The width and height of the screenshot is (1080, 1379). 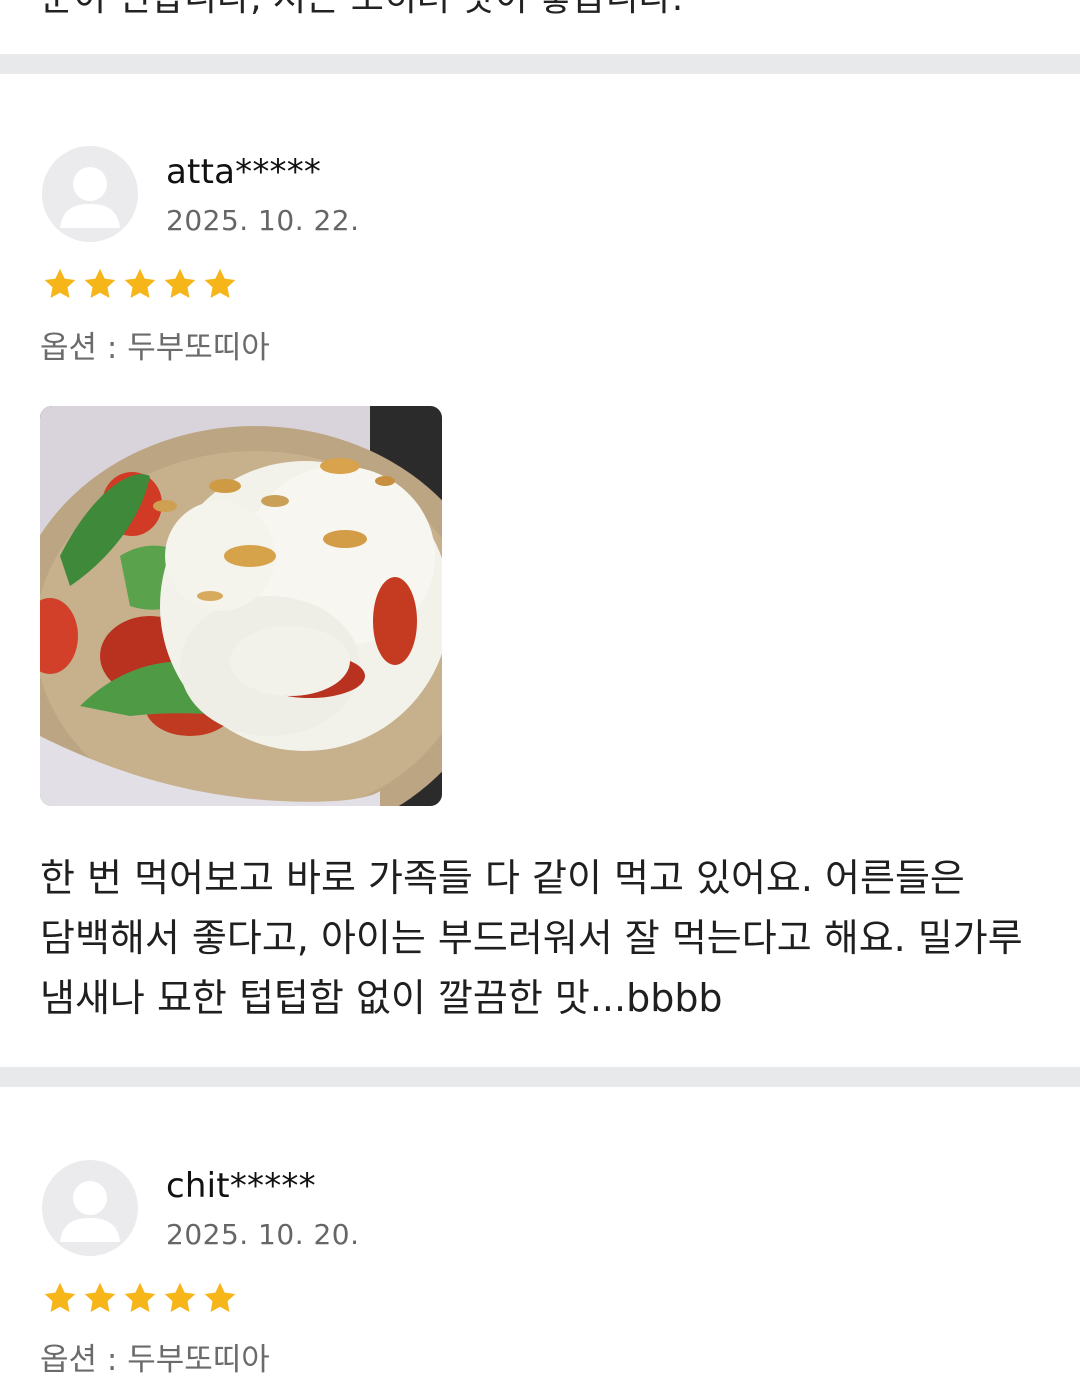 I want to click on review-date: 2025. 10. 22., so click(x=263, y=220).